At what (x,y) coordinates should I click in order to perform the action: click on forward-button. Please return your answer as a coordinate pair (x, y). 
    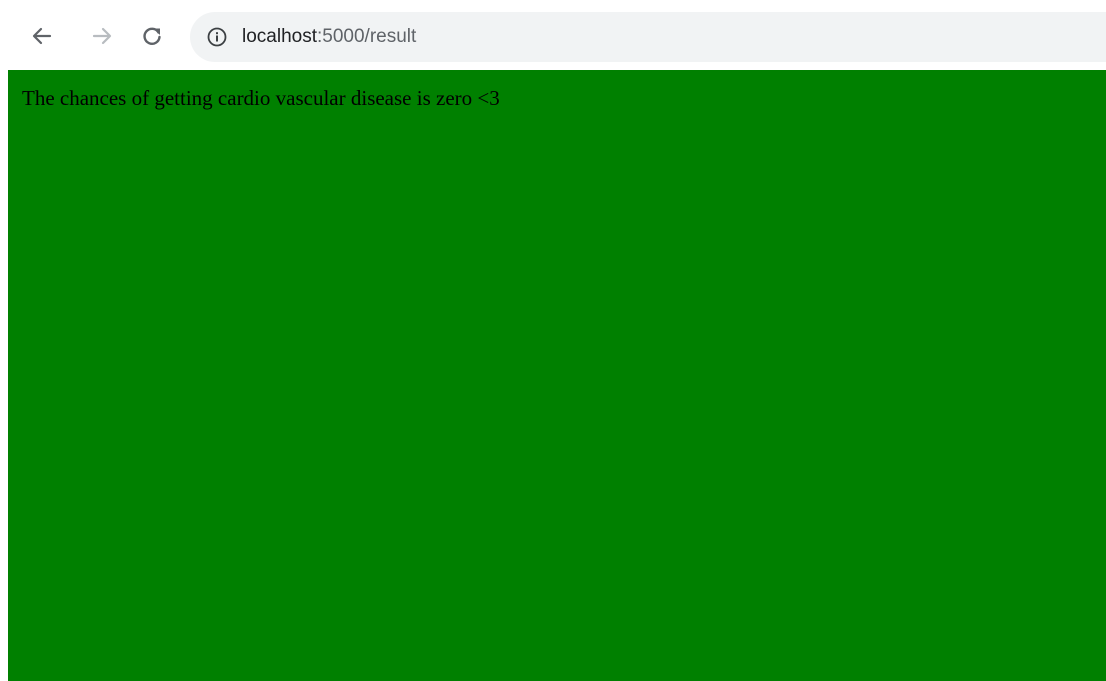
    Looking at the image, I should click on (102, 36).